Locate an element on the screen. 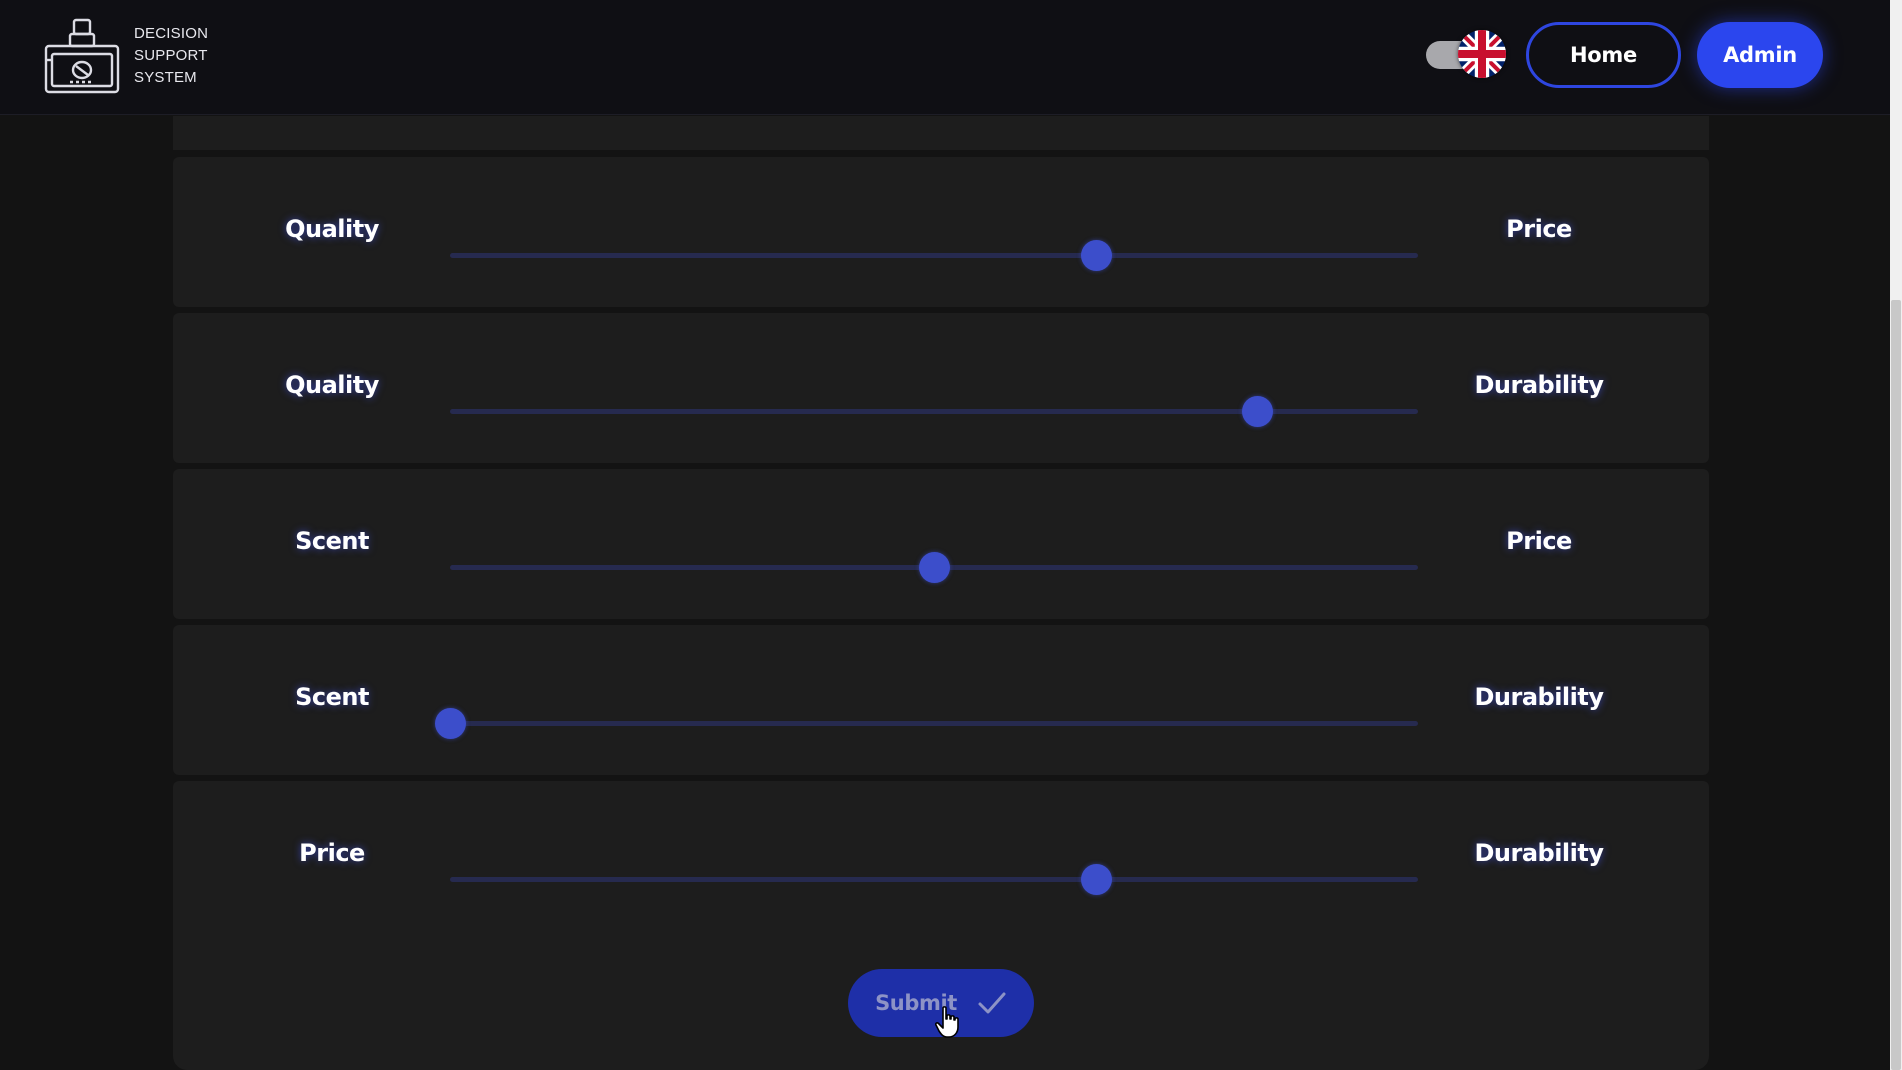 This screenshot has height=1070, width=1902. language-toggle is located at coordinates (1466, 54).